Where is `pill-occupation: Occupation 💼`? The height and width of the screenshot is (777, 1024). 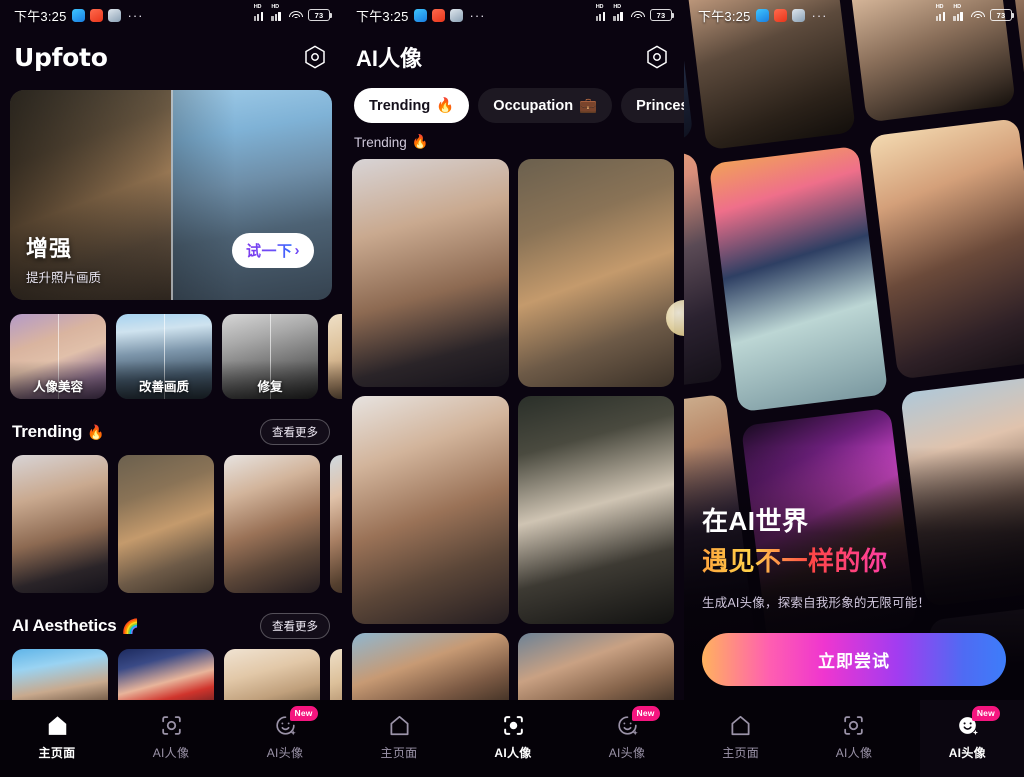 pill-occupation: Occupation 💼 is located at coordinates (545, 105).